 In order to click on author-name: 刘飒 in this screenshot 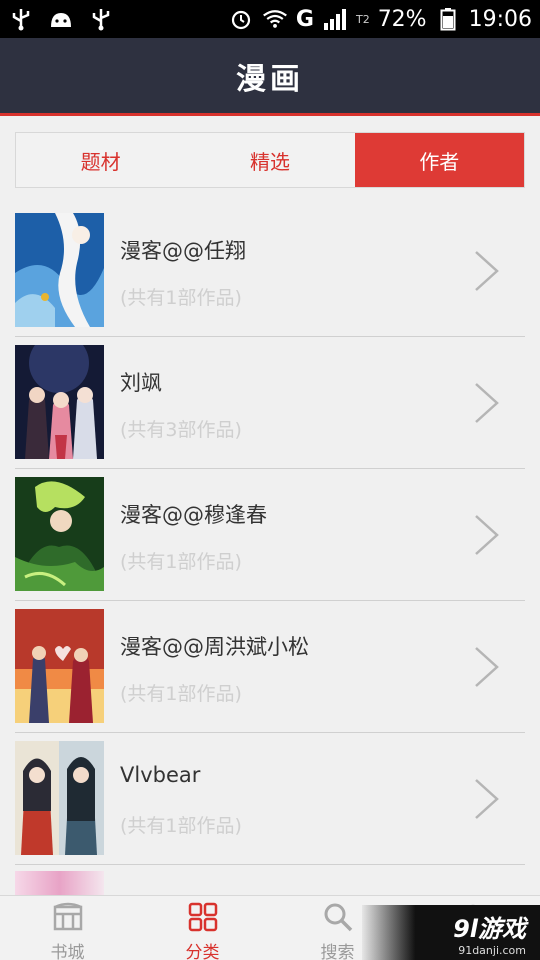, I will do `click(141, 383)`.